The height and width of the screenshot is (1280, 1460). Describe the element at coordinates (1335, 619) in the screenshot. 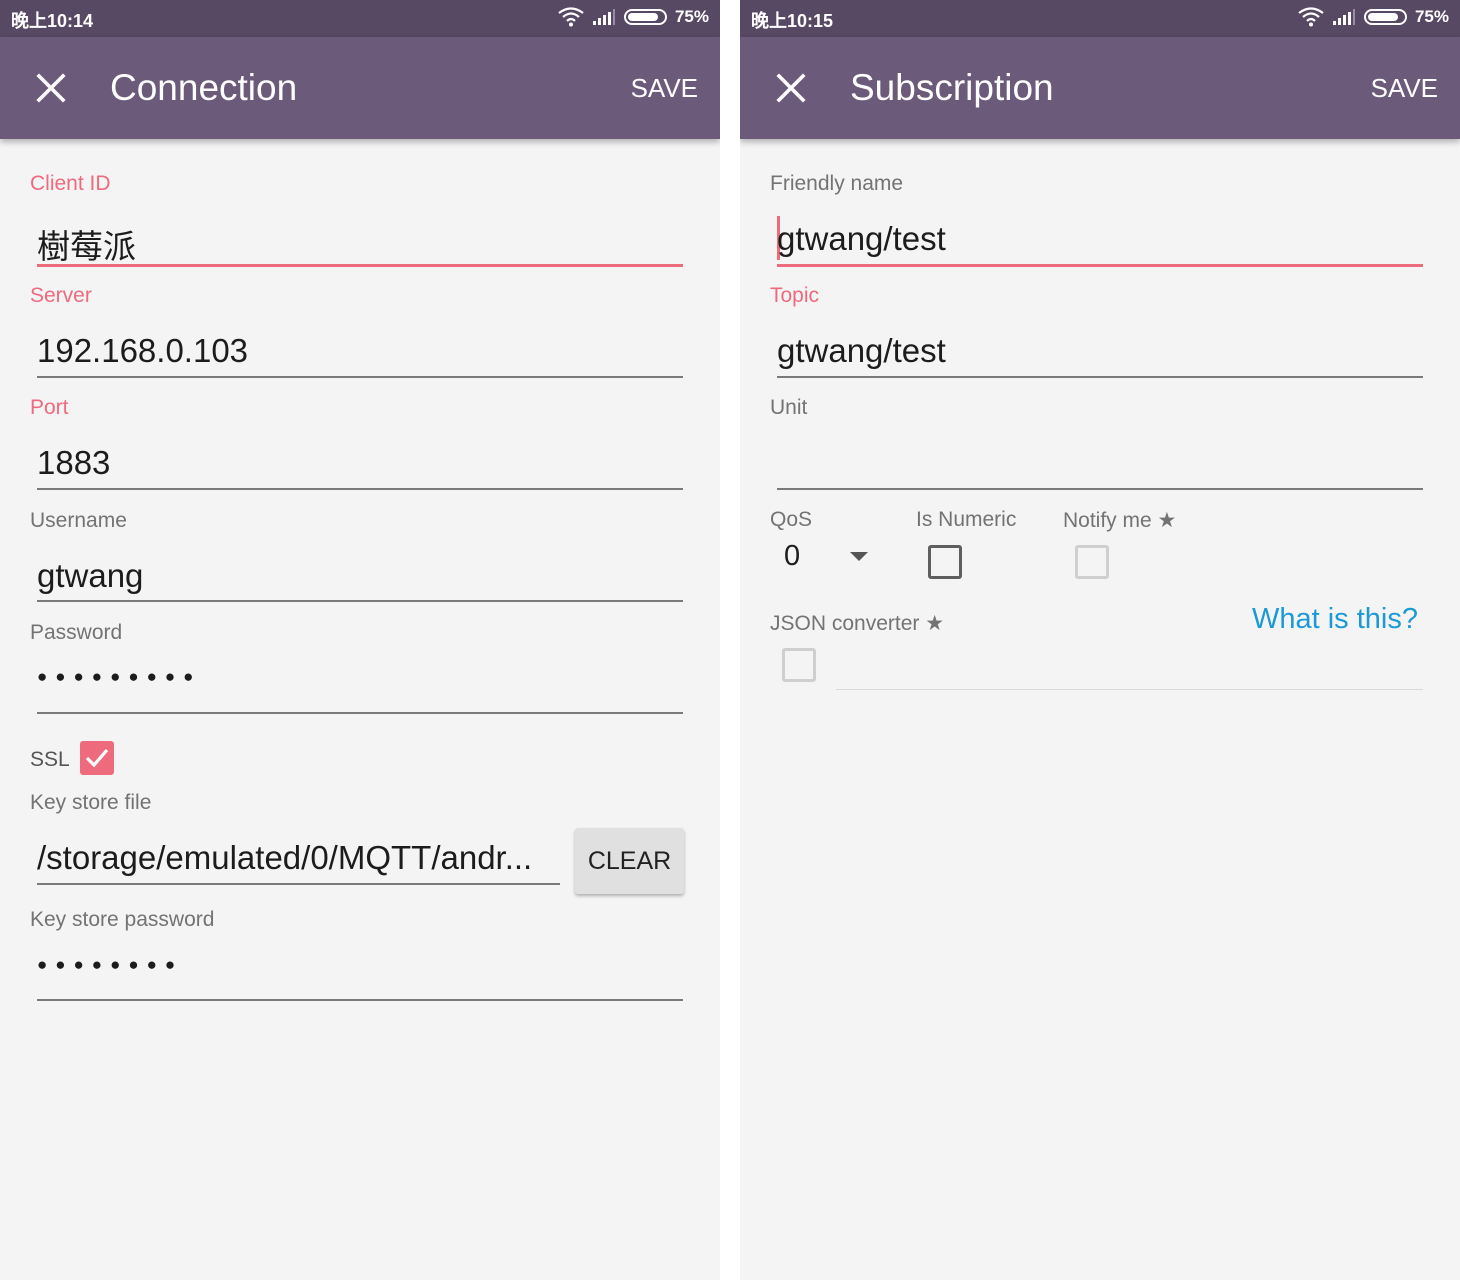

I see `what-is-this-link: What is this?` at that location.